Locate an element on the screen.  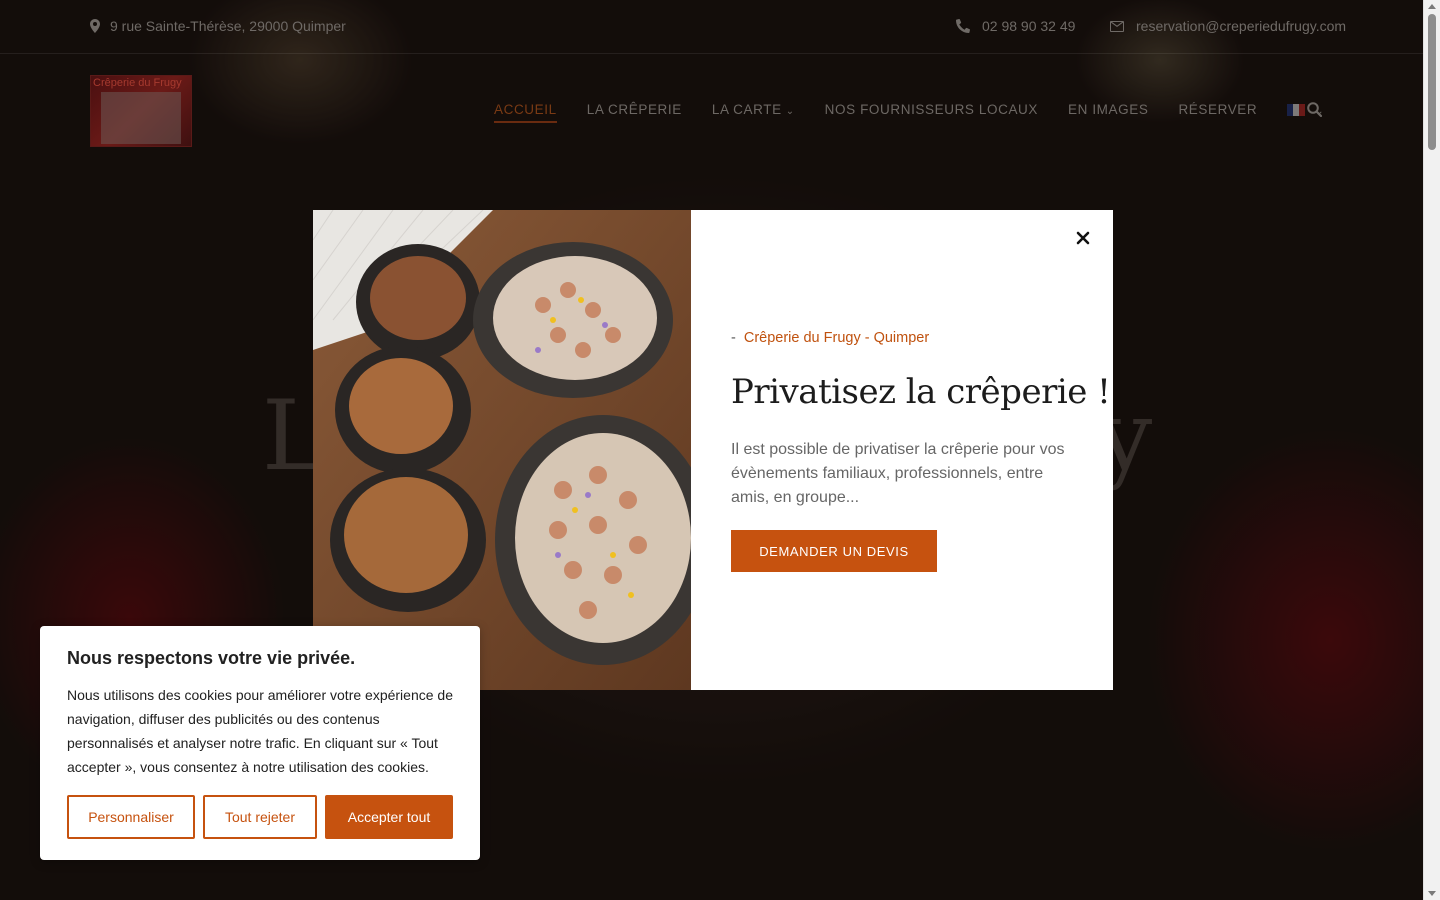
address-text: 9 rue Sainte-Thérèse, 29000 Quimper is located at coordinates (228, 26).